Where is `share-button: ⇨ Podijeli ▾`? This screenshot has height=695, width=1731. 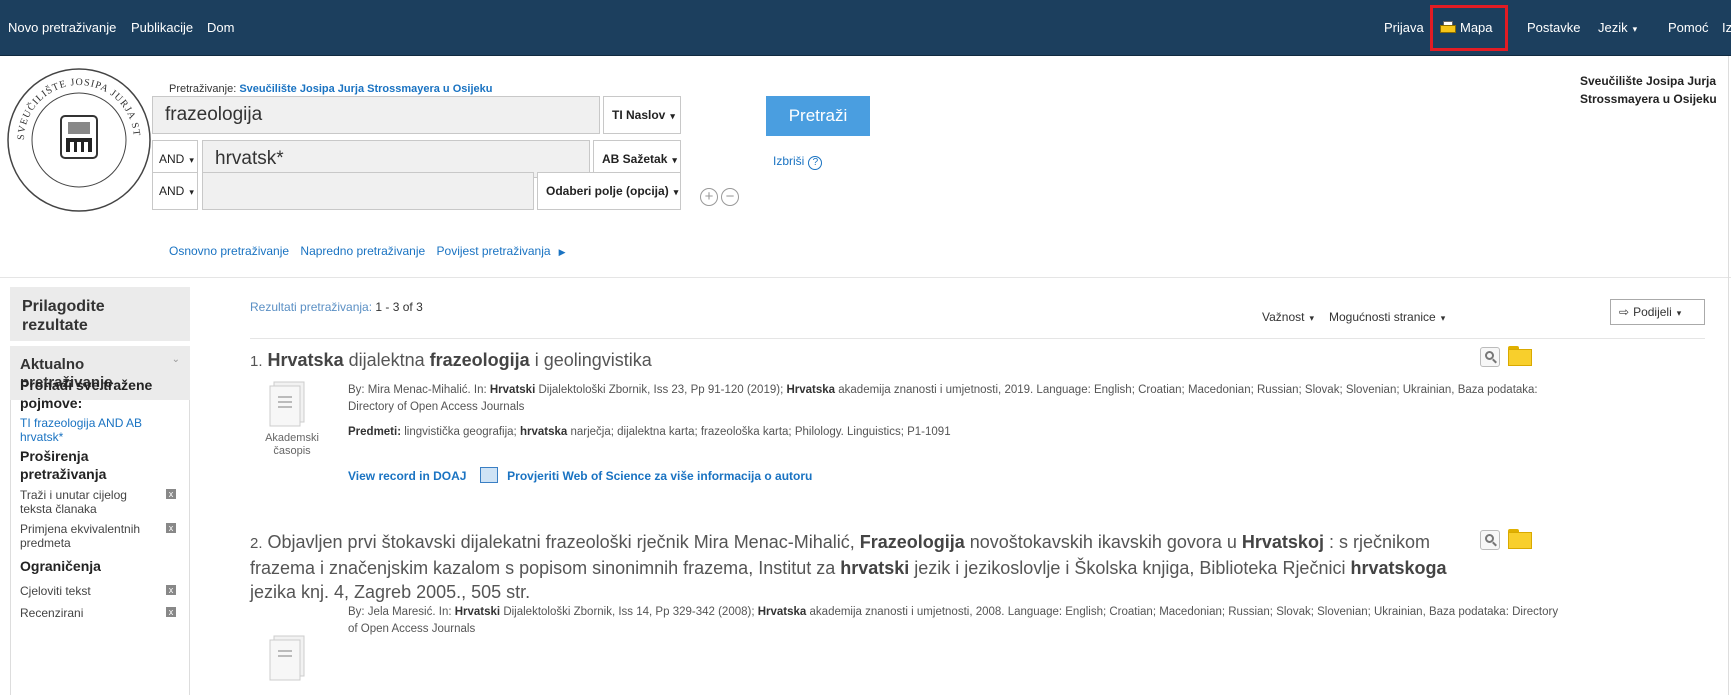 share-button: ⇨ Podijeli ▾ is located at coordinates (1657, 312).